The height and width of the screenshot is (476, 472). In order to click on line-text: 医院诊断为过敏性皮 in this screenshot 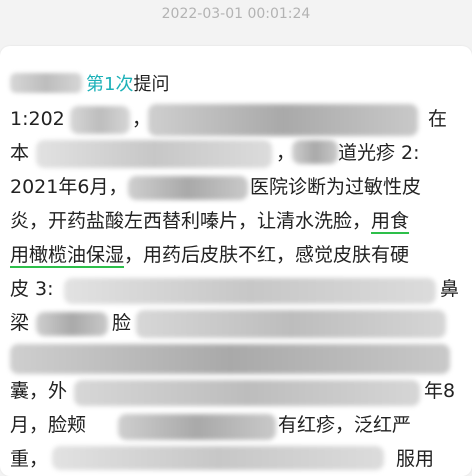, I will do `click(336, 187)`.